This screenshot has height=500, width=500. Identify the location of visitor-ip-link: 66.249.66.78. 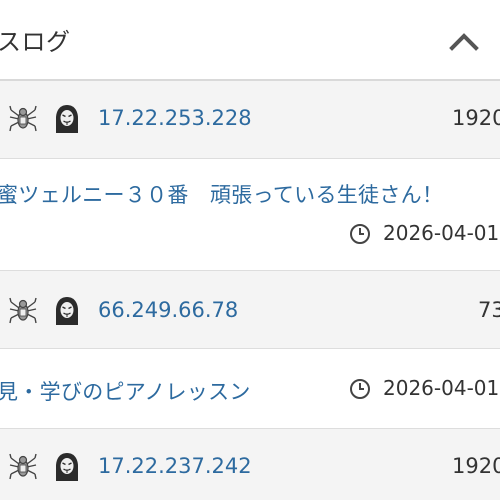
(168, 310).